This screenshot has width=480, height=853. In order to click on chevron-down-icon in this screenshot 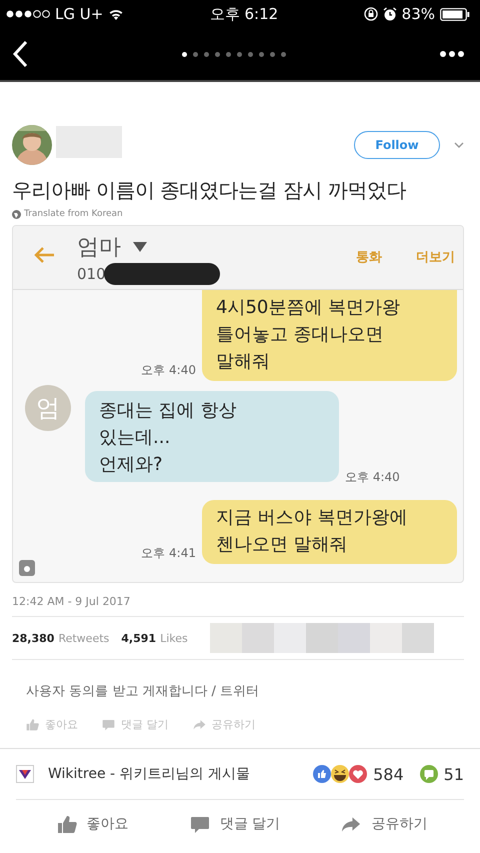, I will do `click(459, 145)`.